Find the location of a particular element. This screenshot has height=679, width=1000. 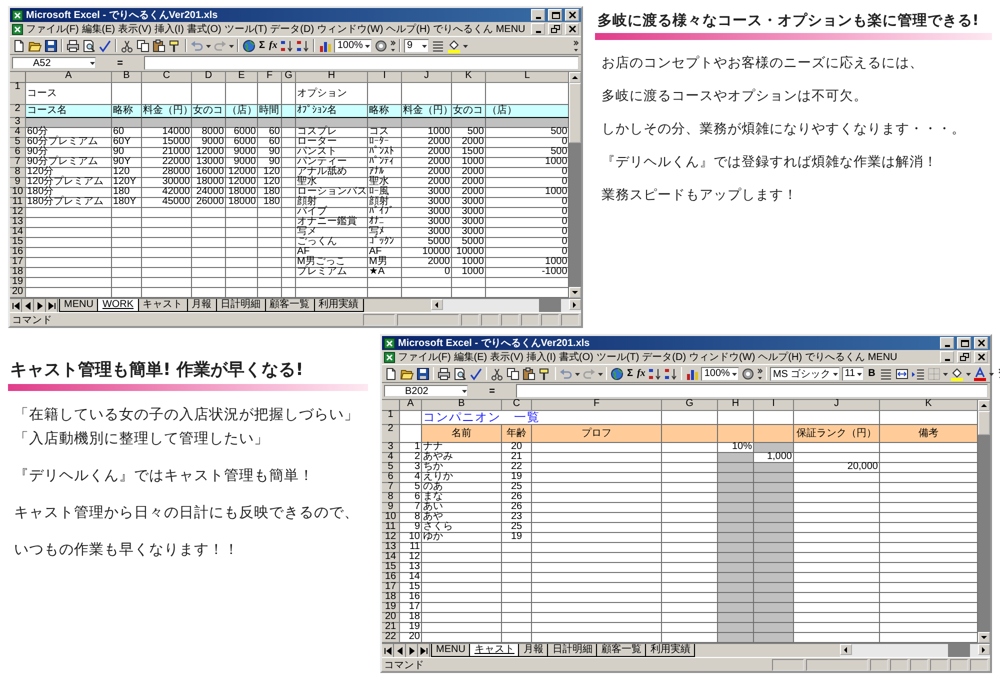

row-header: 11 is located at coordinates (391, 528).